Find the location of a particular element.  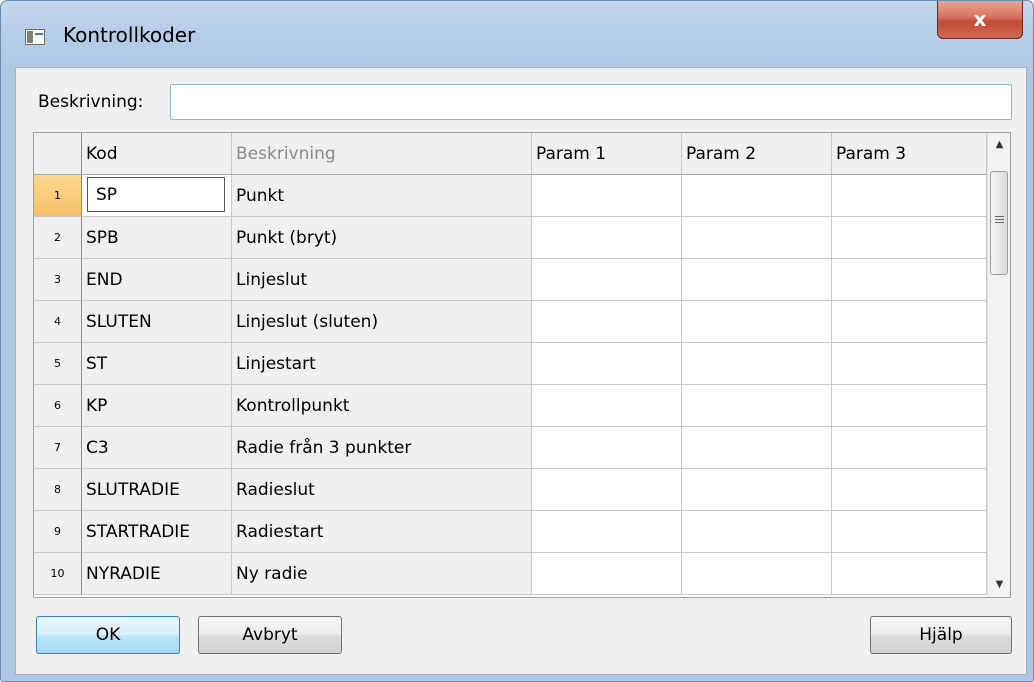

row-header: 1 is located at coordinates (58, 196).